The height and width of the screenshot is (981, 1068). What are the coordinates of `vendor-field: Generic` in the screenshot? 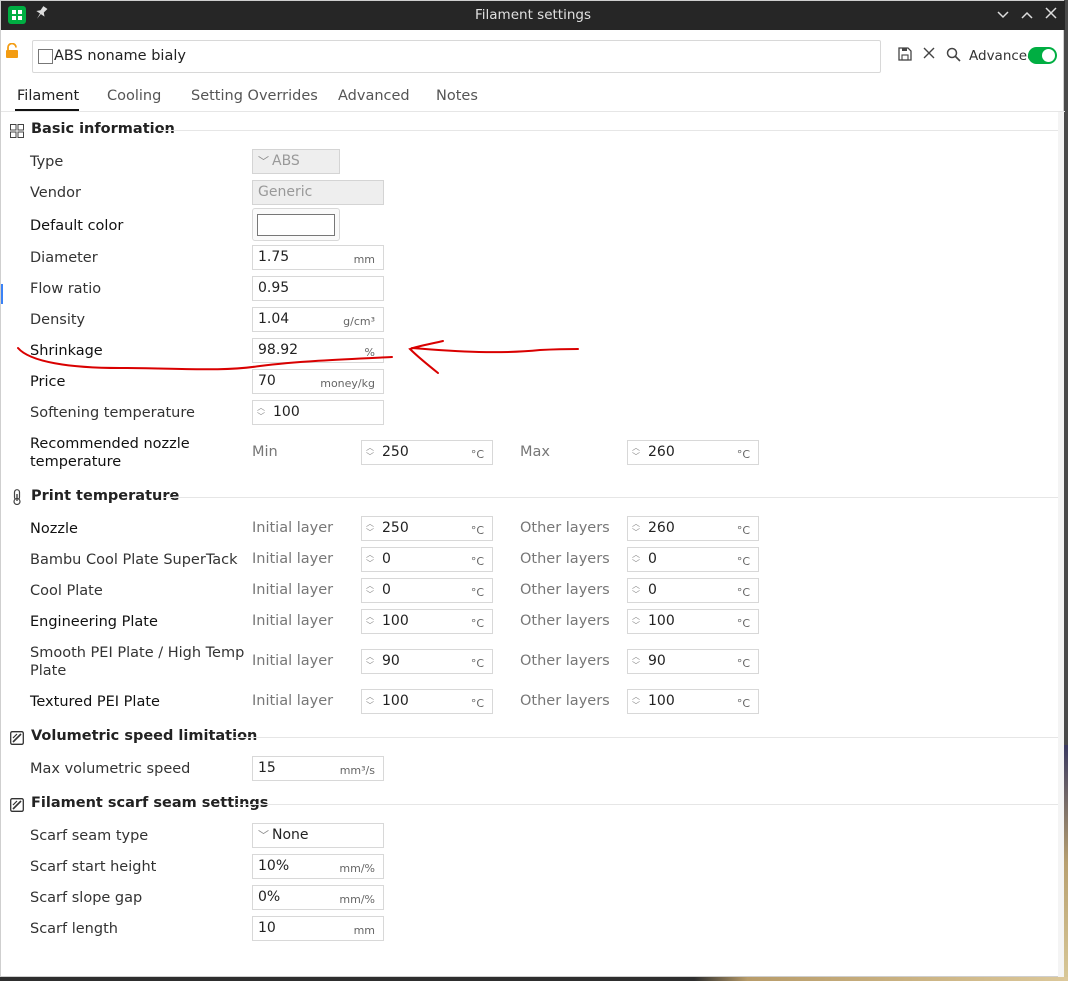 It's located at (318, 192).